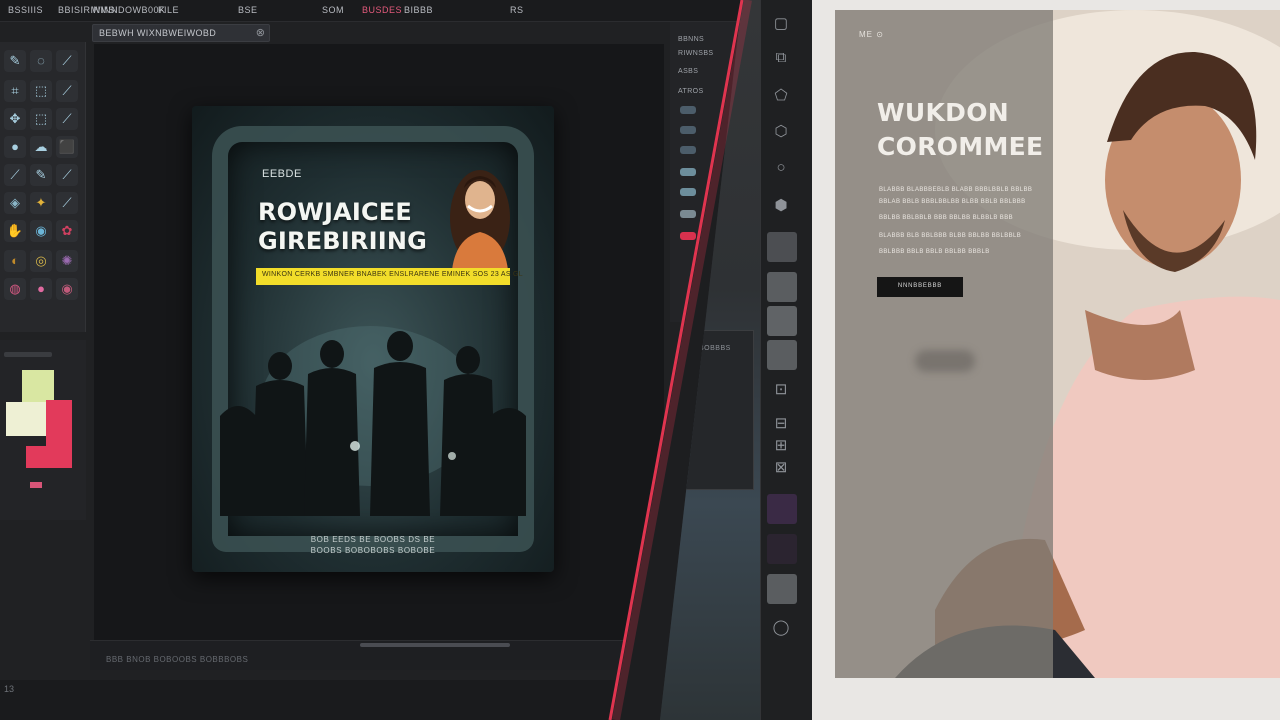 The height and width of the screenshot is (720, 1280). Describe the element at coordinates (41, 261) in the screenshot. I see `fill-tool-icon: ◎` at that location.